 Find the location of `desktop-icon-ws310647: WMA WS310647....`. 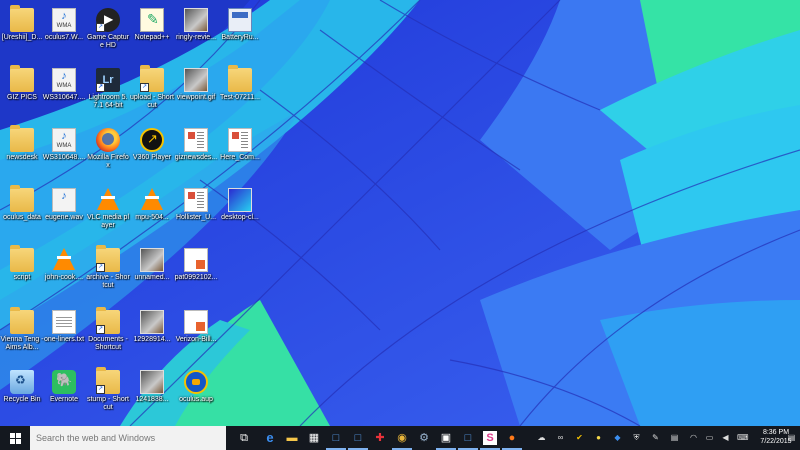

desktop-icon-ws310647: WMA WS310647.... is located at coordinates (64, 85).